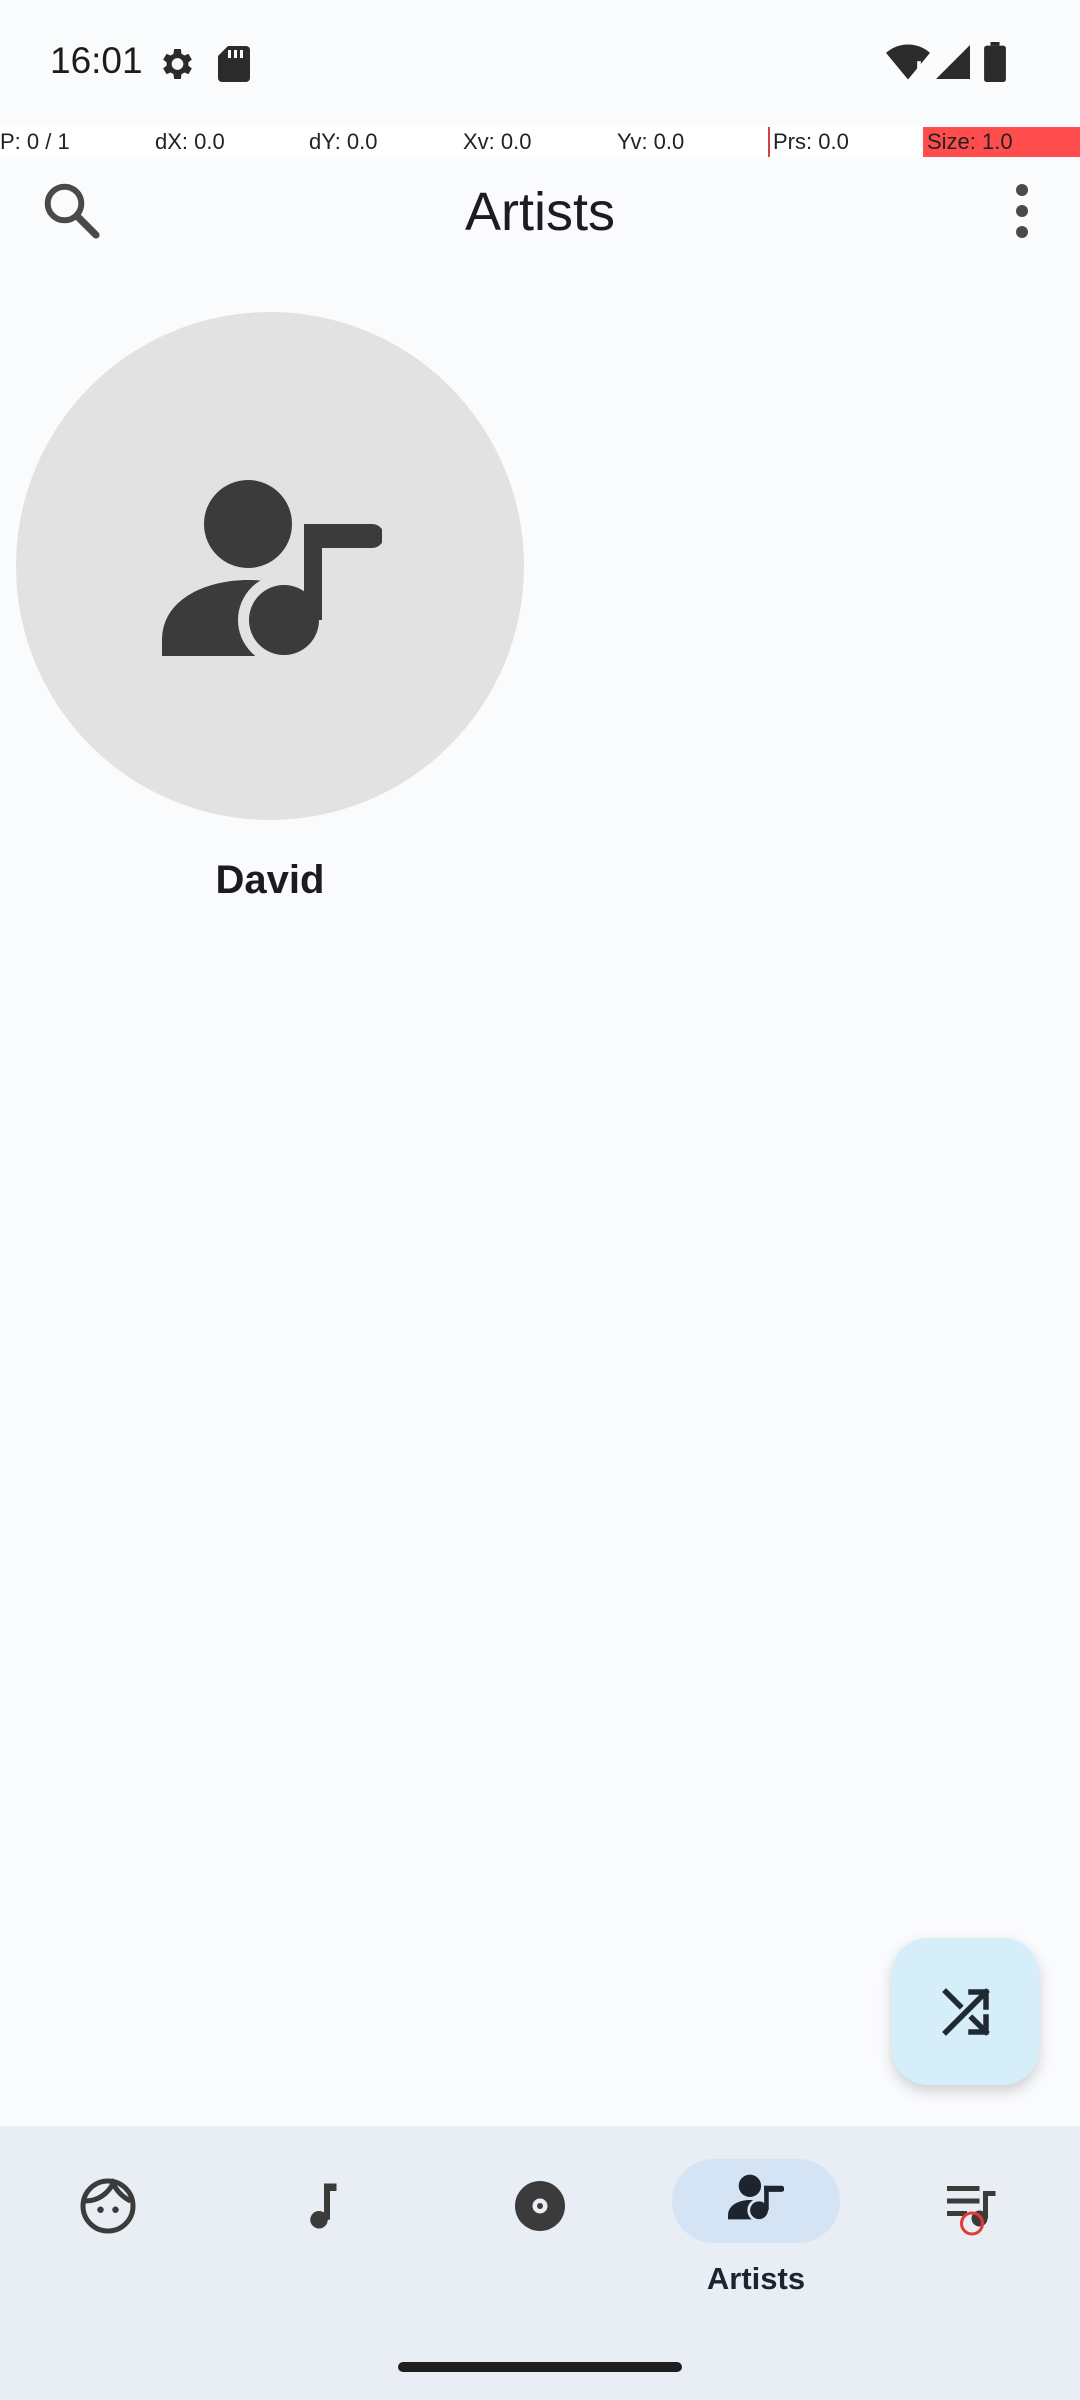 This screenshot has width=1080, height=2400. I want to click on nav-item-playlists, so click(972, 2226).